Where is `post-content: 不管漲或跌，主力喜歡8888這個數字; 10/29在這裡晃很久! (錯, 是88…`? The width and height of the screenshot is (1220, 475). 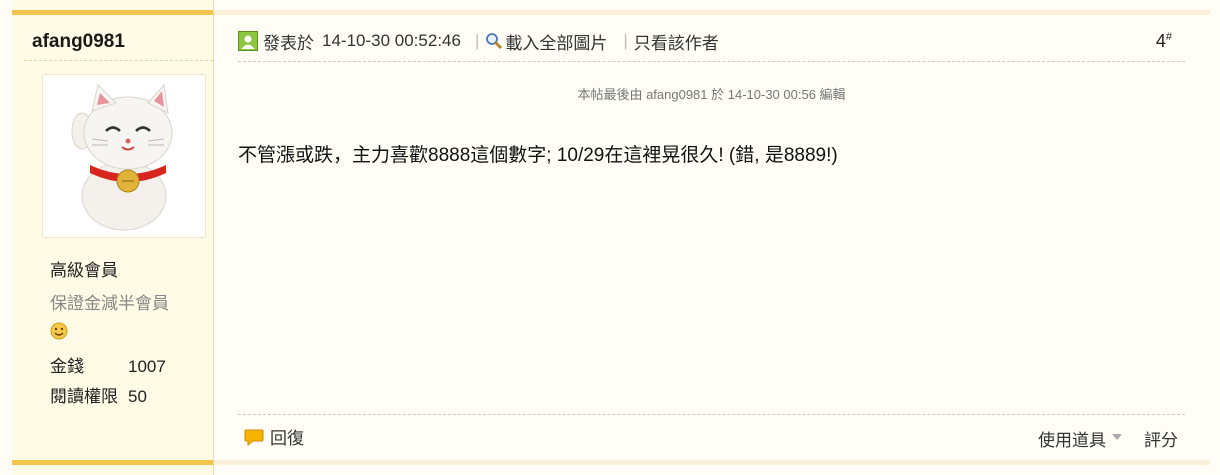 post-content: 不管漲或跌，主力喜歡8888這個數字; 10/29在這裡晃很久! (錯, 是88… is located at coordinates (538, 155).